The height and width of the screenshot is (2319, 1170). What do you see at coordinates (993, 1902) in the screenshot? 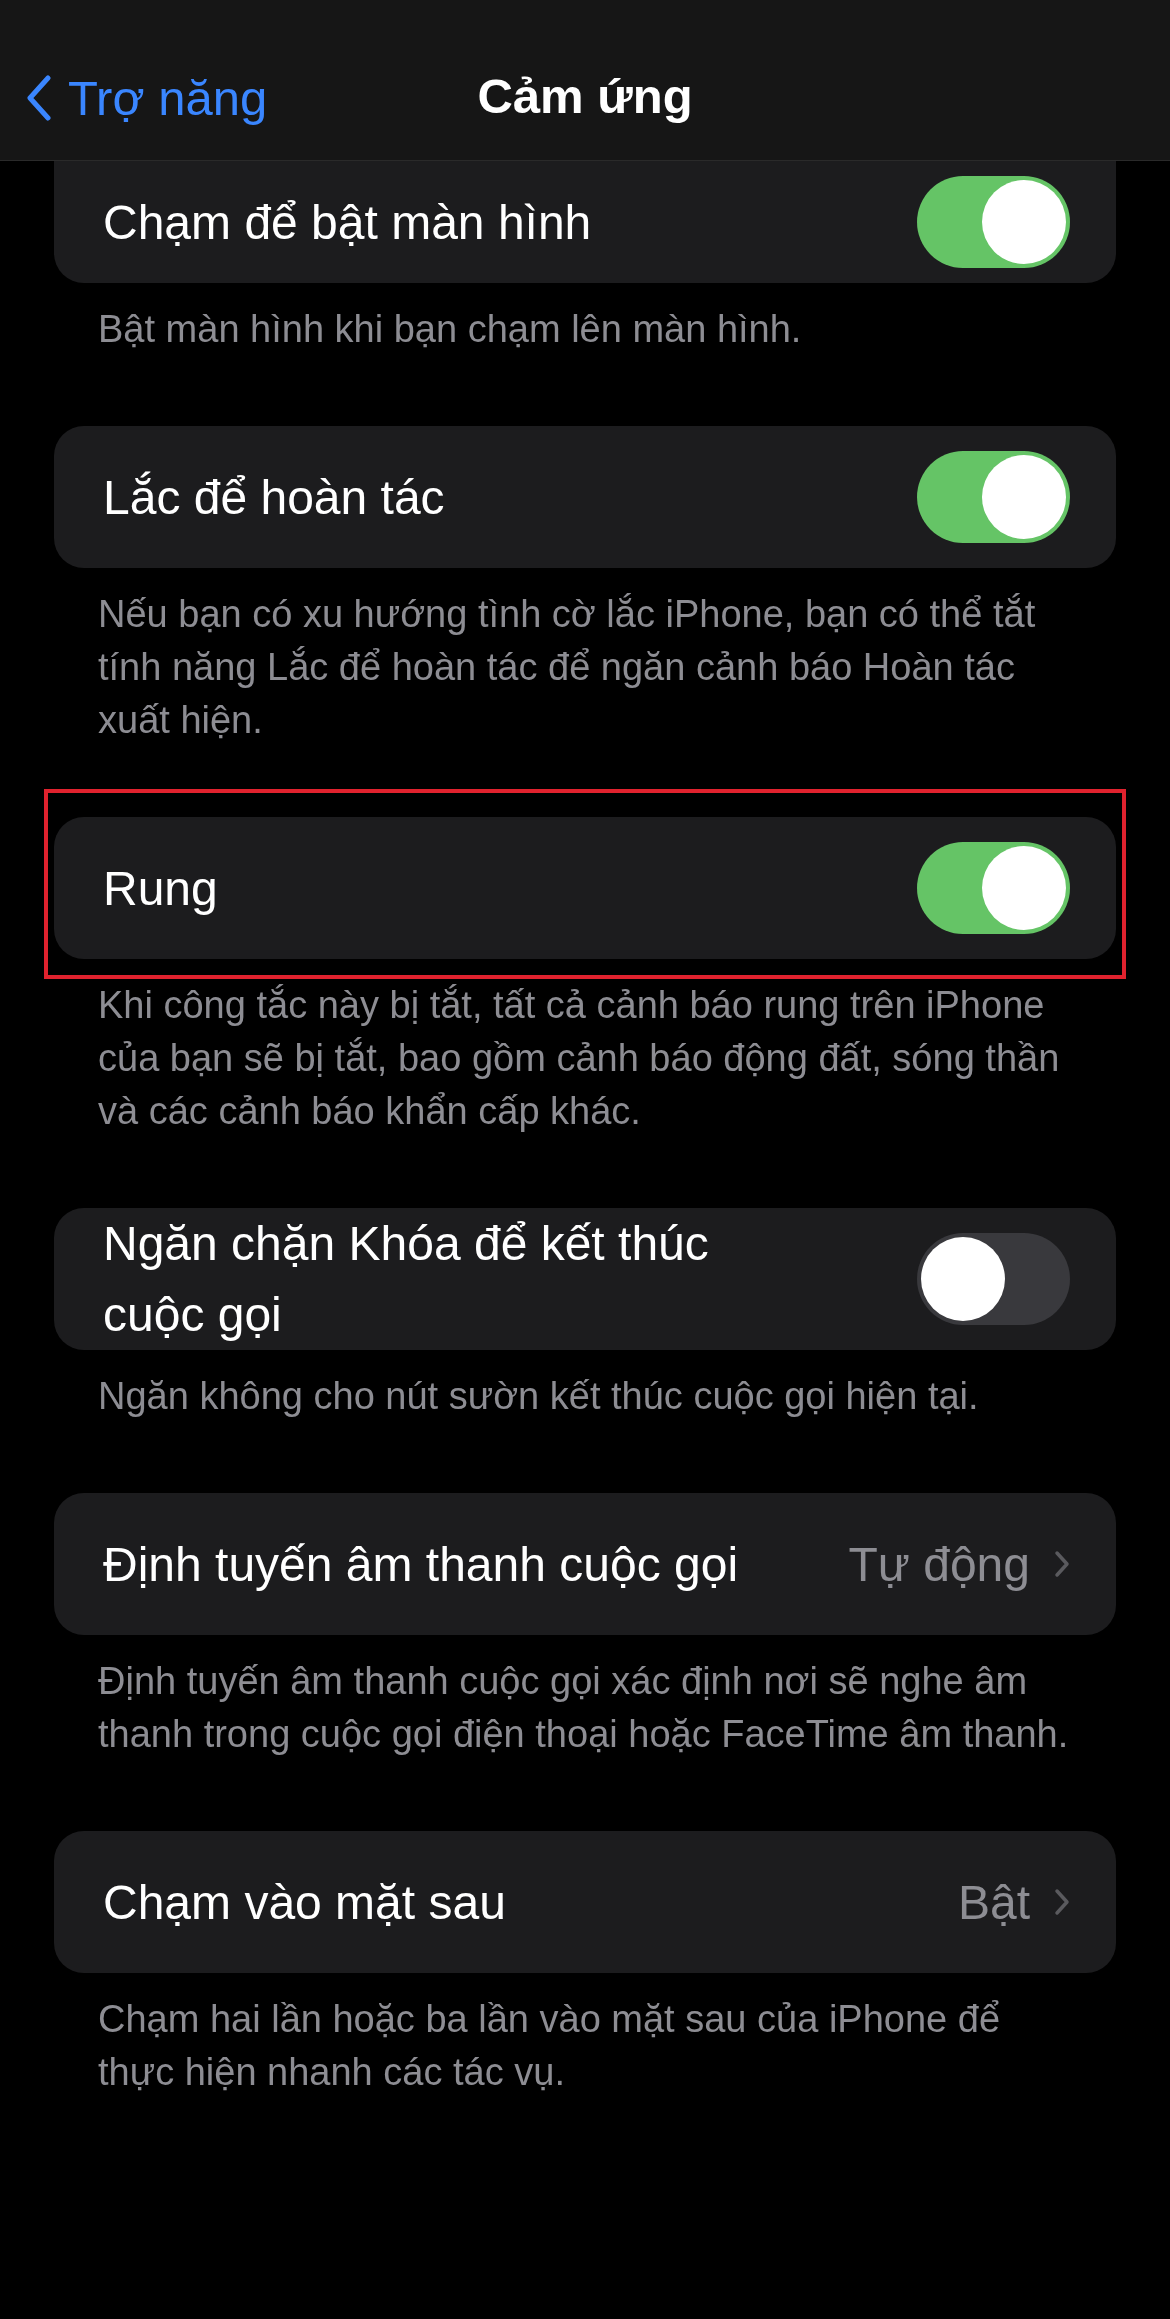
I see `row-value: Bật` at bounding box center [993, 1902].